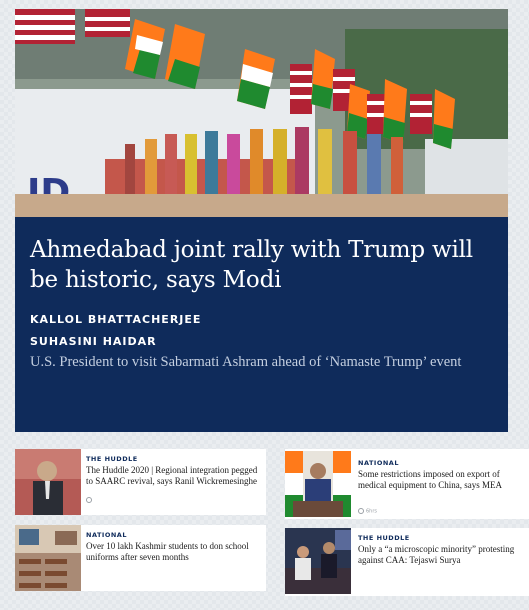 The width and height of the screenshot is (529, 610). I want to click on author-name: KALLOL BHATTACHERJEE, so click(115, 319).